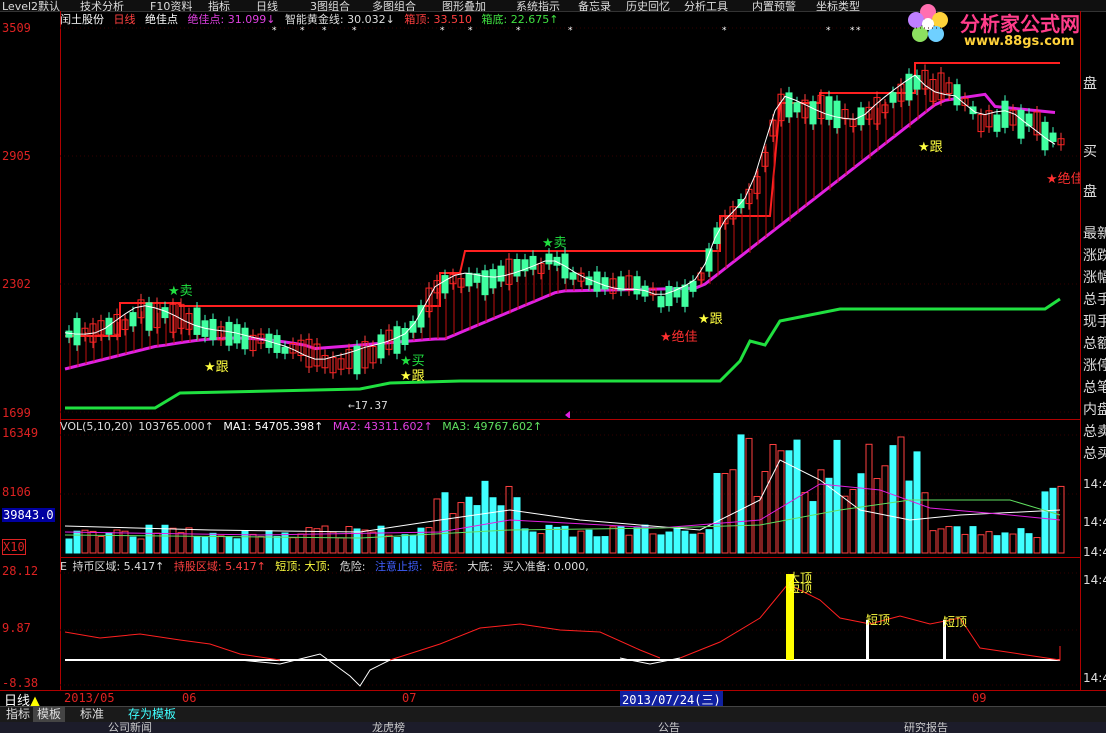 The width and height of the screenshot is (1106, 733). What do you see at coordinates (16, 628) in the screenshot?
I see `ind-axis-label: 9.87` at bounding box center [16, 628].